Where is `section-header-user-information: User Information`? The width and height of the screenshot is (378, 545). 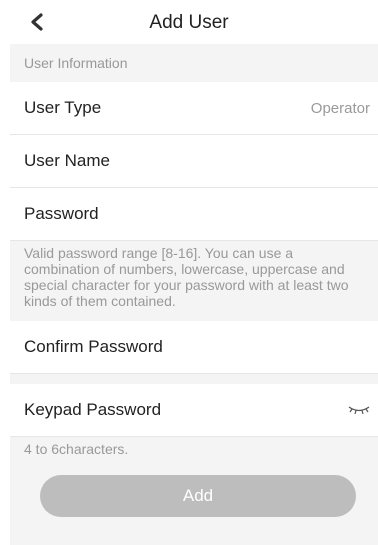 section-header-user-information: User Information is located at coordinates (194, 63).